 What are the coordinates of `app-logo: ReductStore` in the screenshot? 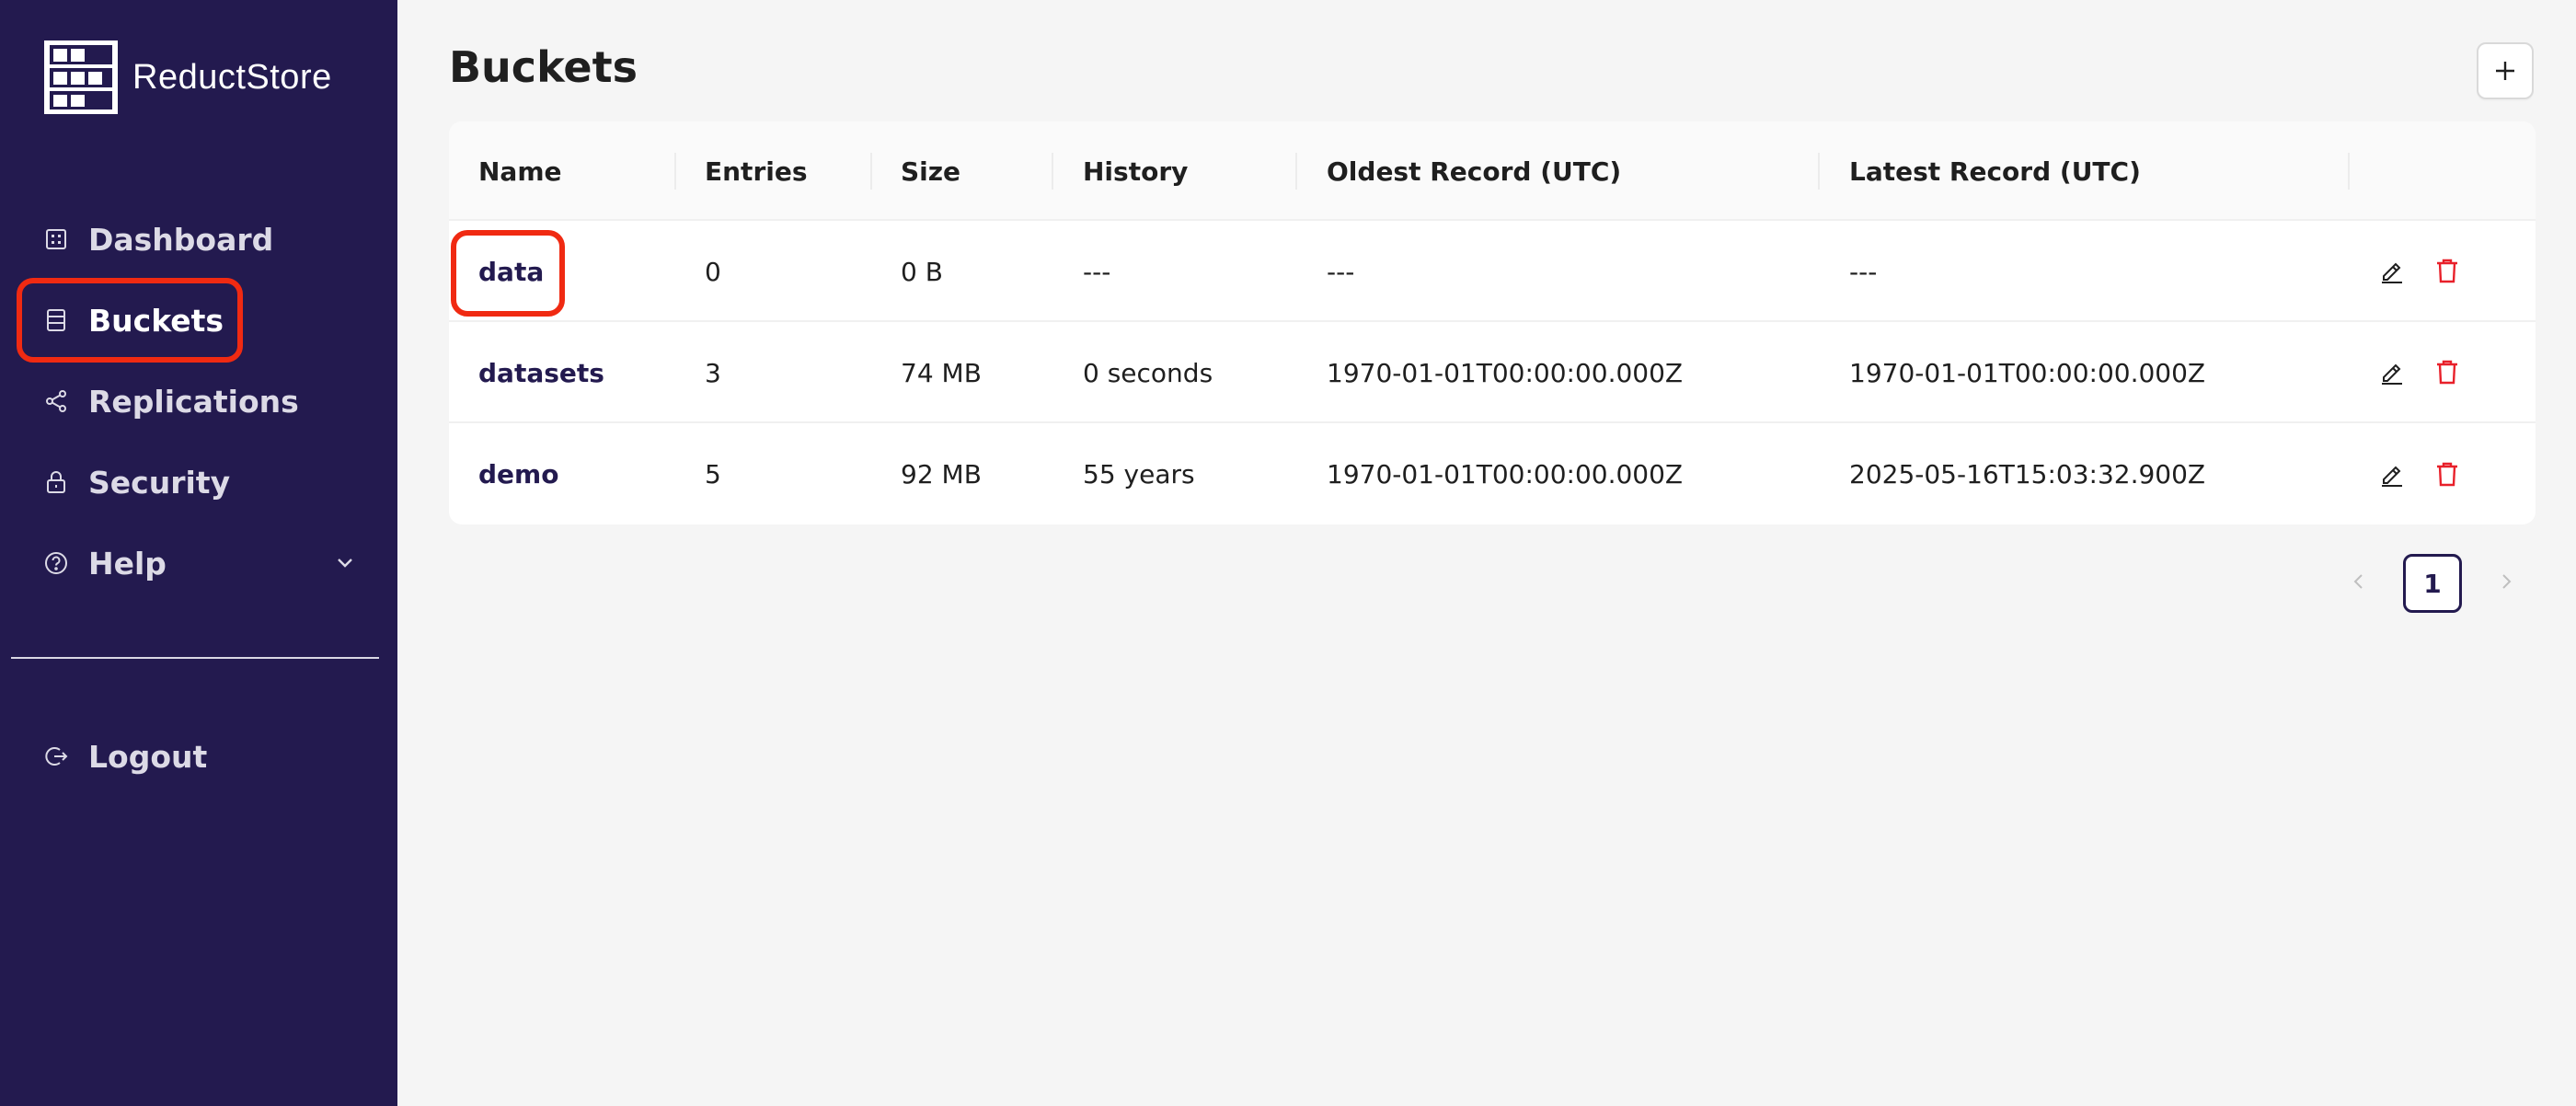 It's located at (186, 77).